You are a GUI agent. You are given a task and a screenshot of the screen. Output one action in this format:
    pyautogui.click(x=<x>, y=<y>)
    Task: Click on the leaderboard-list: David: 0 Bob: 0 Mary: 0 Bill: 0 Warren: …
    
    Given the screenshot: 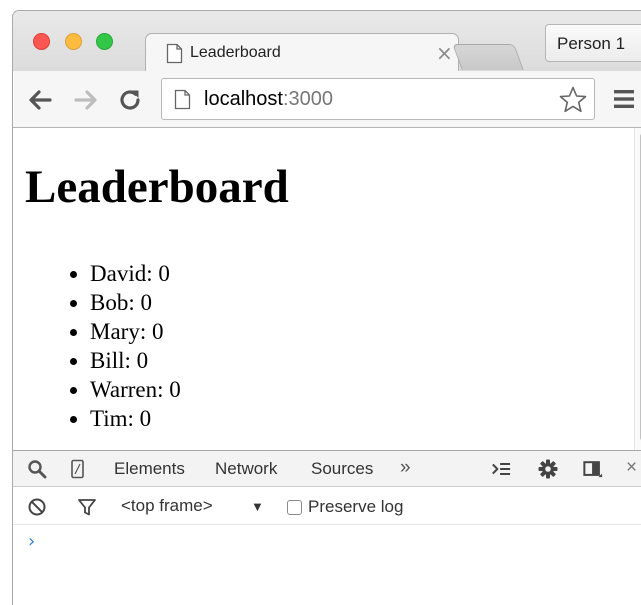 What is the action you would take?
    pyautogui.click(x=135, y=346)
    